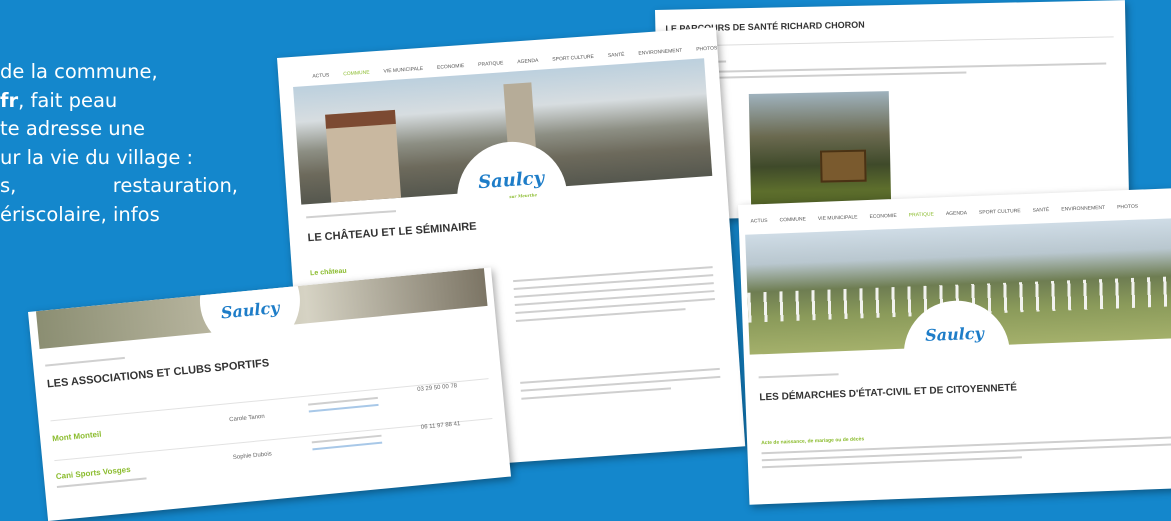  I want to click on intro-line-6: ériscolaire, infos, so click(80, 214).